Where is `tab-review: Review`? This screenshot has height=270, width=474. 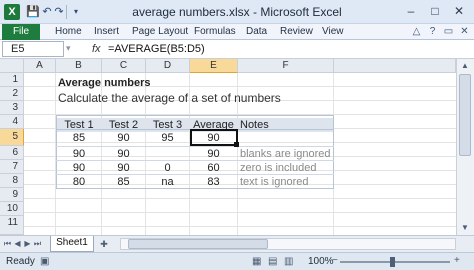
tab-review: Review is located at coordinates (296, 32).